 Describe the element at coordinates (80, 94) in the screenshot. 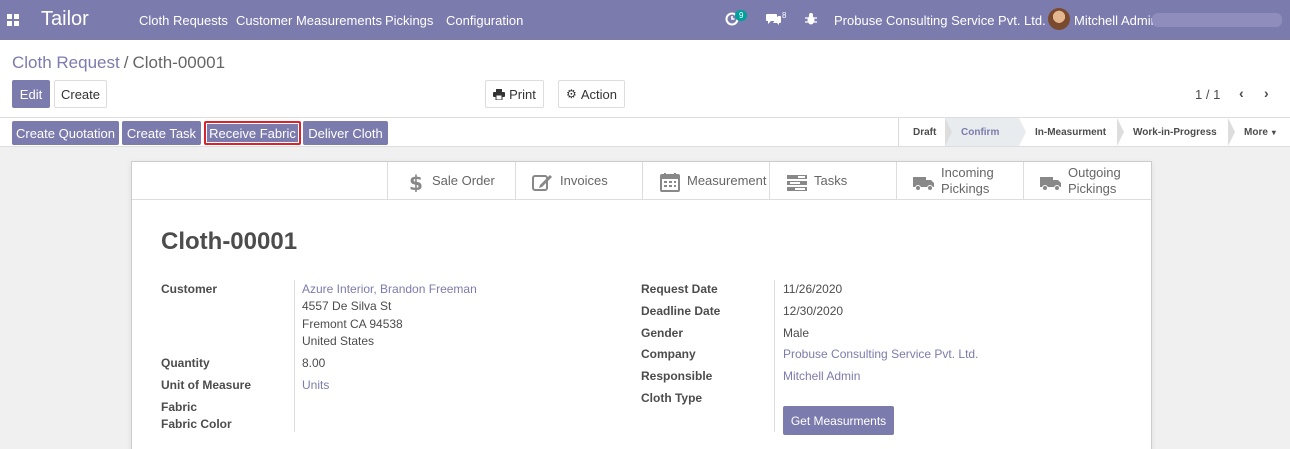

I see `create-button: Create` at that location.